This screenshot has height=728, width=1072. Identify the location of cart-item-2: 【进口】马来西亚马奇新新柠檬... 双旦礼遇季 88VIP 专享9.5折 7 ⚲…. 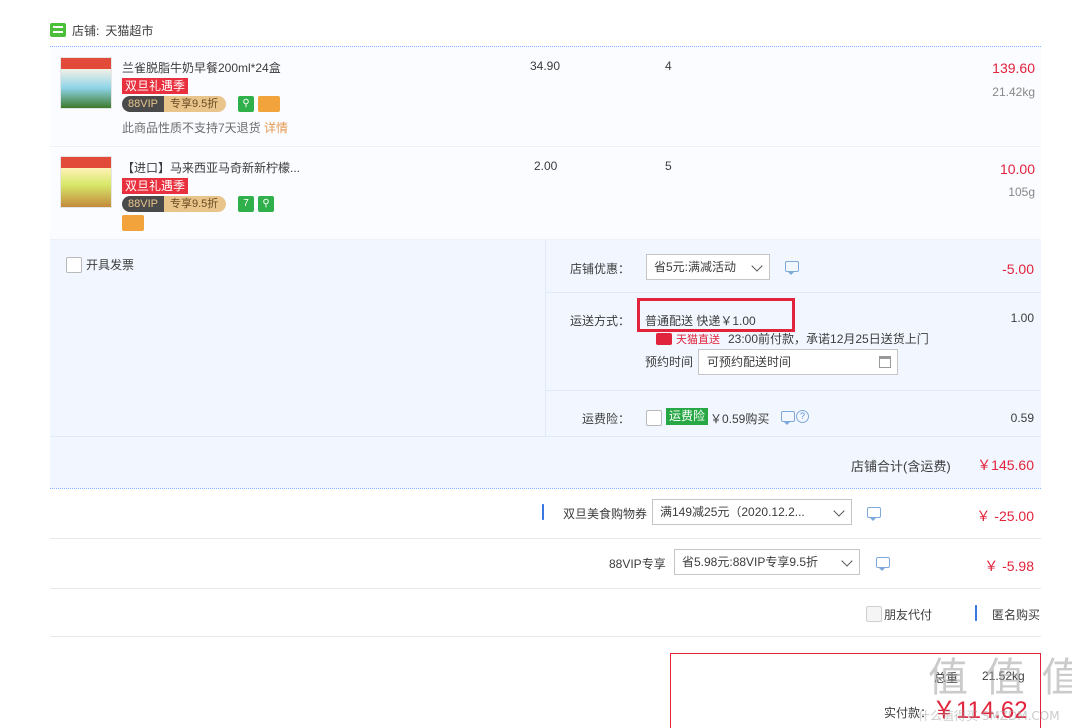
(545, 194).